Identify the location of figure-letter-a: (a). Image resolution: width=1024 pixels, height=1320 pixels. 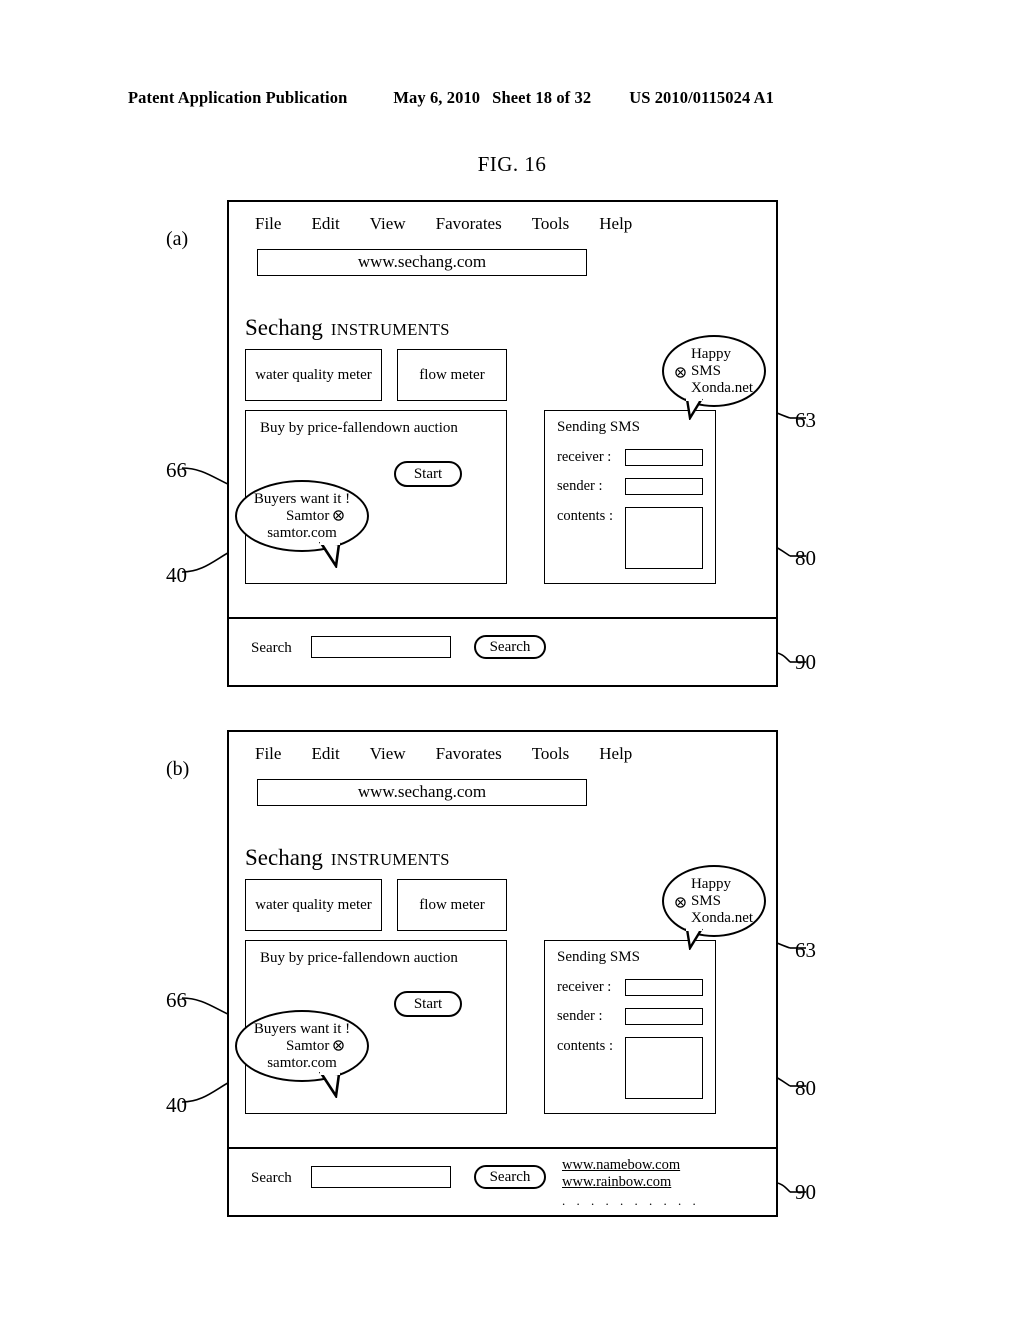
(177, 239).